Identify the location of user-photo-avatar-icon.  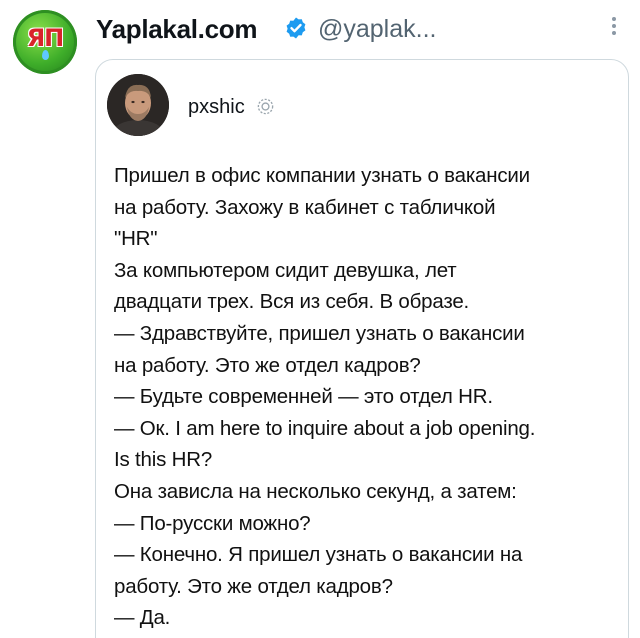
(138, 105).